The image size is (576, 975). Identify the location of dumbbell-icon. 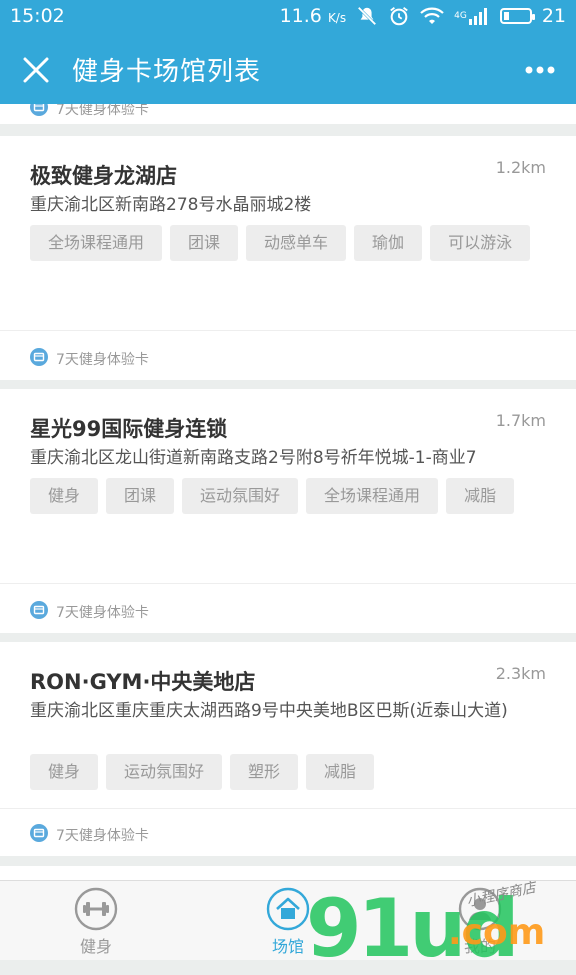
(96, 909).